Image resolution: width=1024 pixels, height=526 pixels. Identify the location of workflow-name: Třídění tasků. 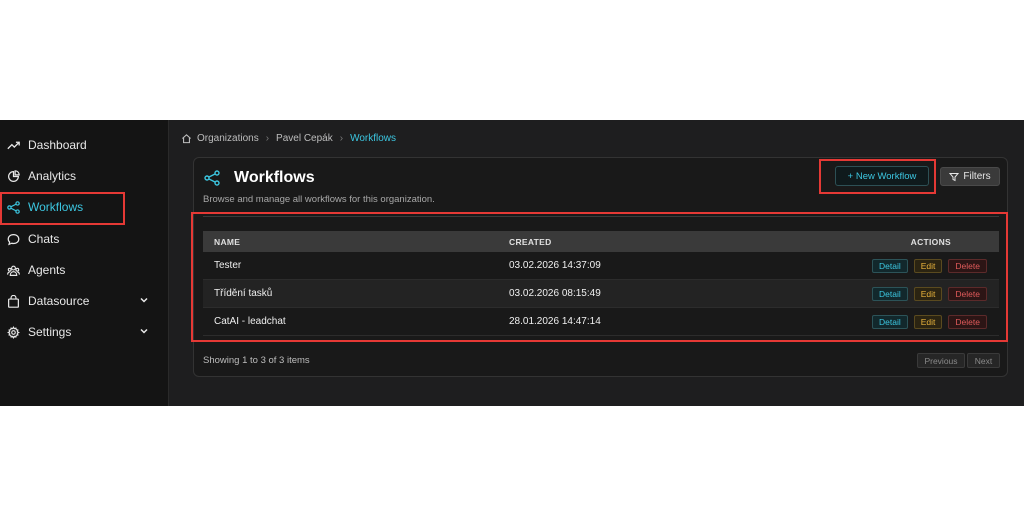
(243, 293).